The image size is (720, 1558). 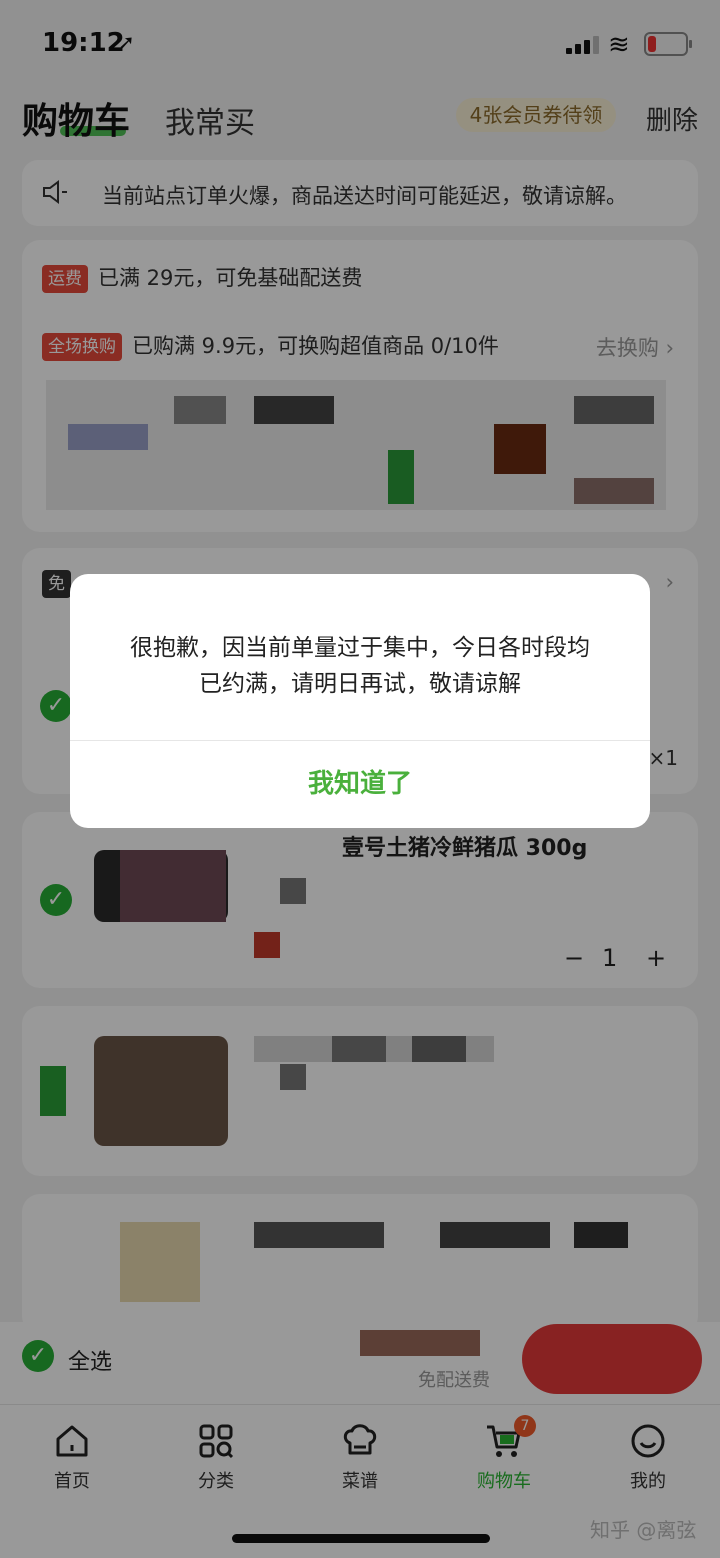 I want to click on dialog-message: 很抱歉，因当前单量过于集中，今日各时段均 已约满，请明日再试，敬请谅解, so click(x=360, y=666).